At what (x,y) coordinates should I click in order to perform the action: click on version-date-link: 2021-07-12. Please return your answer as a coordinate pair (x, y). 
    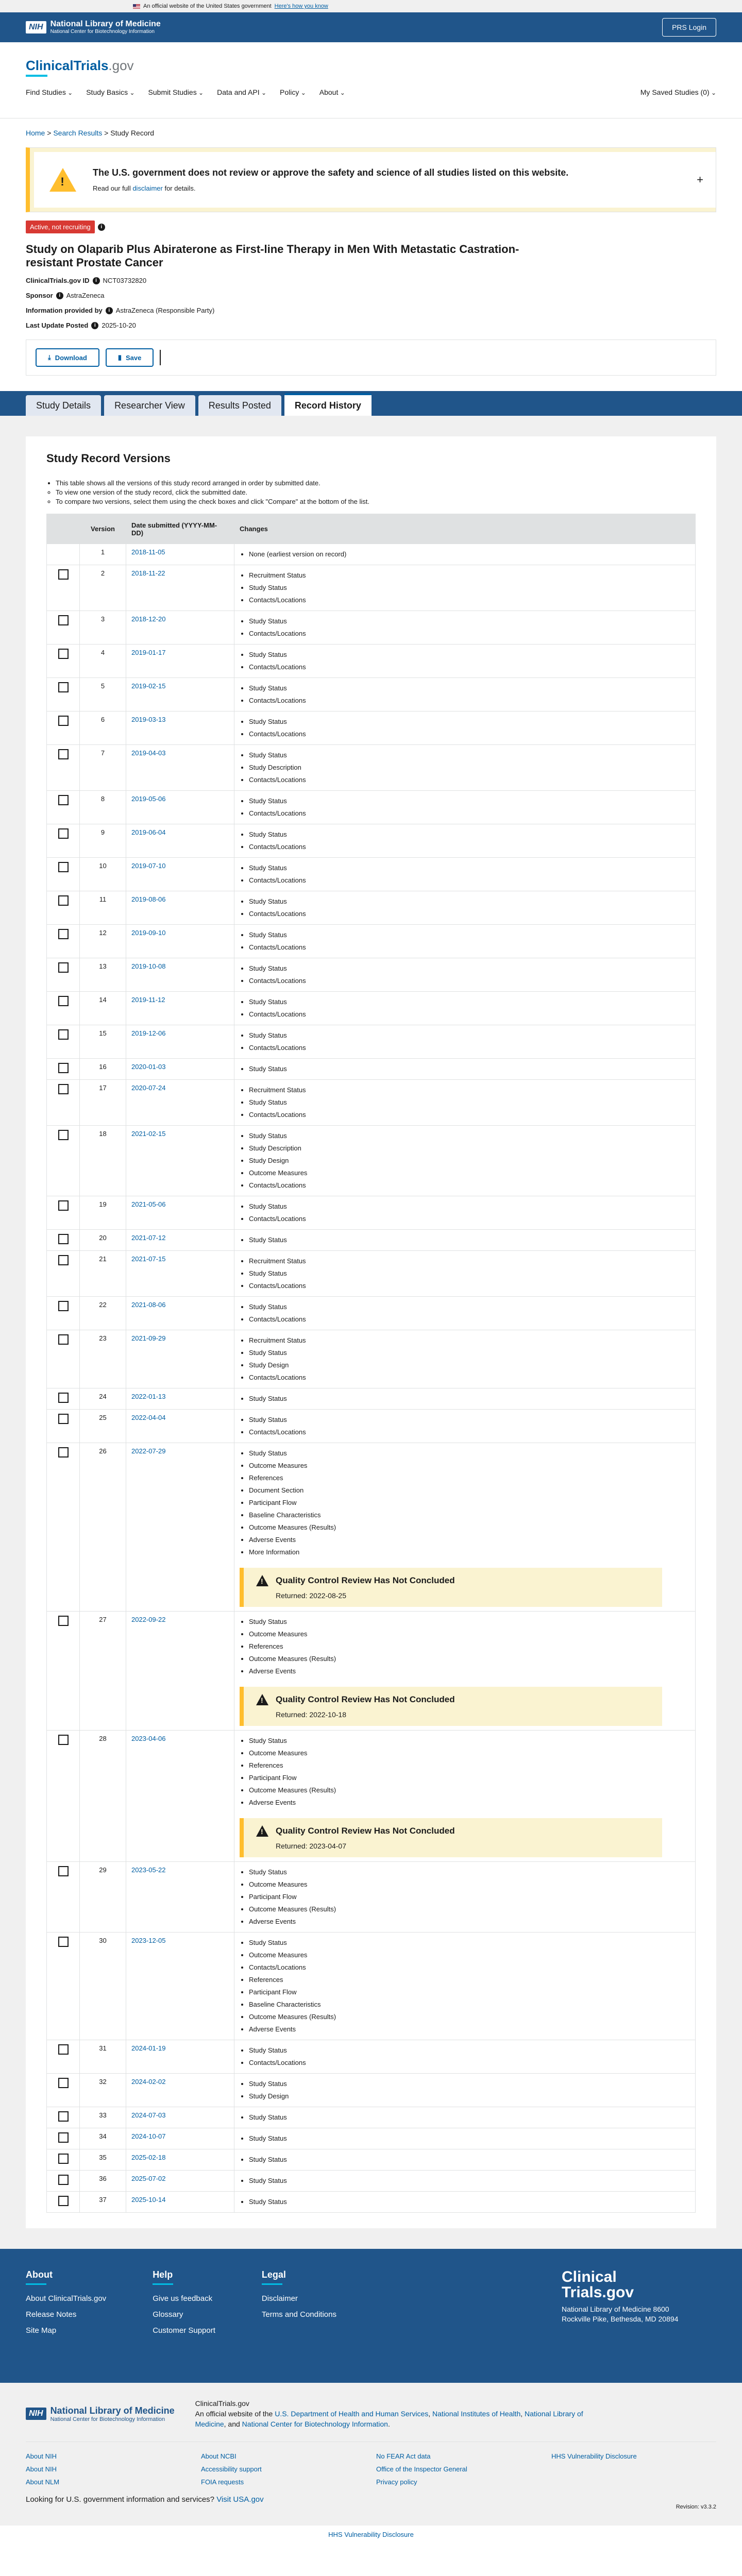
    Looking at the image, I should click on (148, 1238).